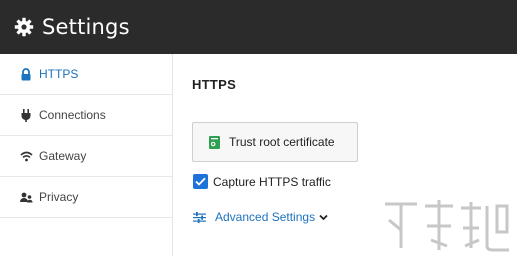 This screenshot has height=256, width=517. Describe the element at coordinates (272, 182) in the screenshot. I see `capture-https-label: Capture HTTPS traffic` at that location.